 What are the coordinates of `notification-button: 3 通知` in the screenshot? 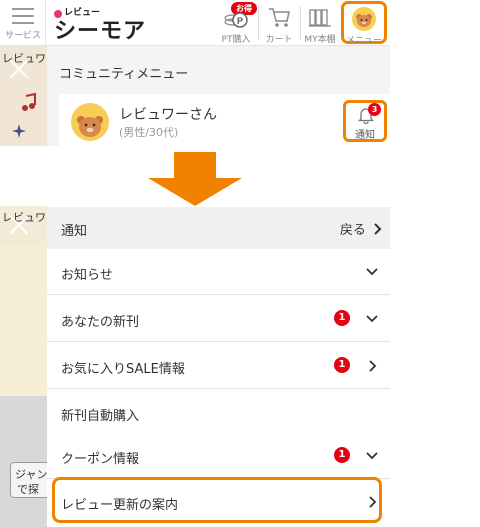 It's located at (365, 121).